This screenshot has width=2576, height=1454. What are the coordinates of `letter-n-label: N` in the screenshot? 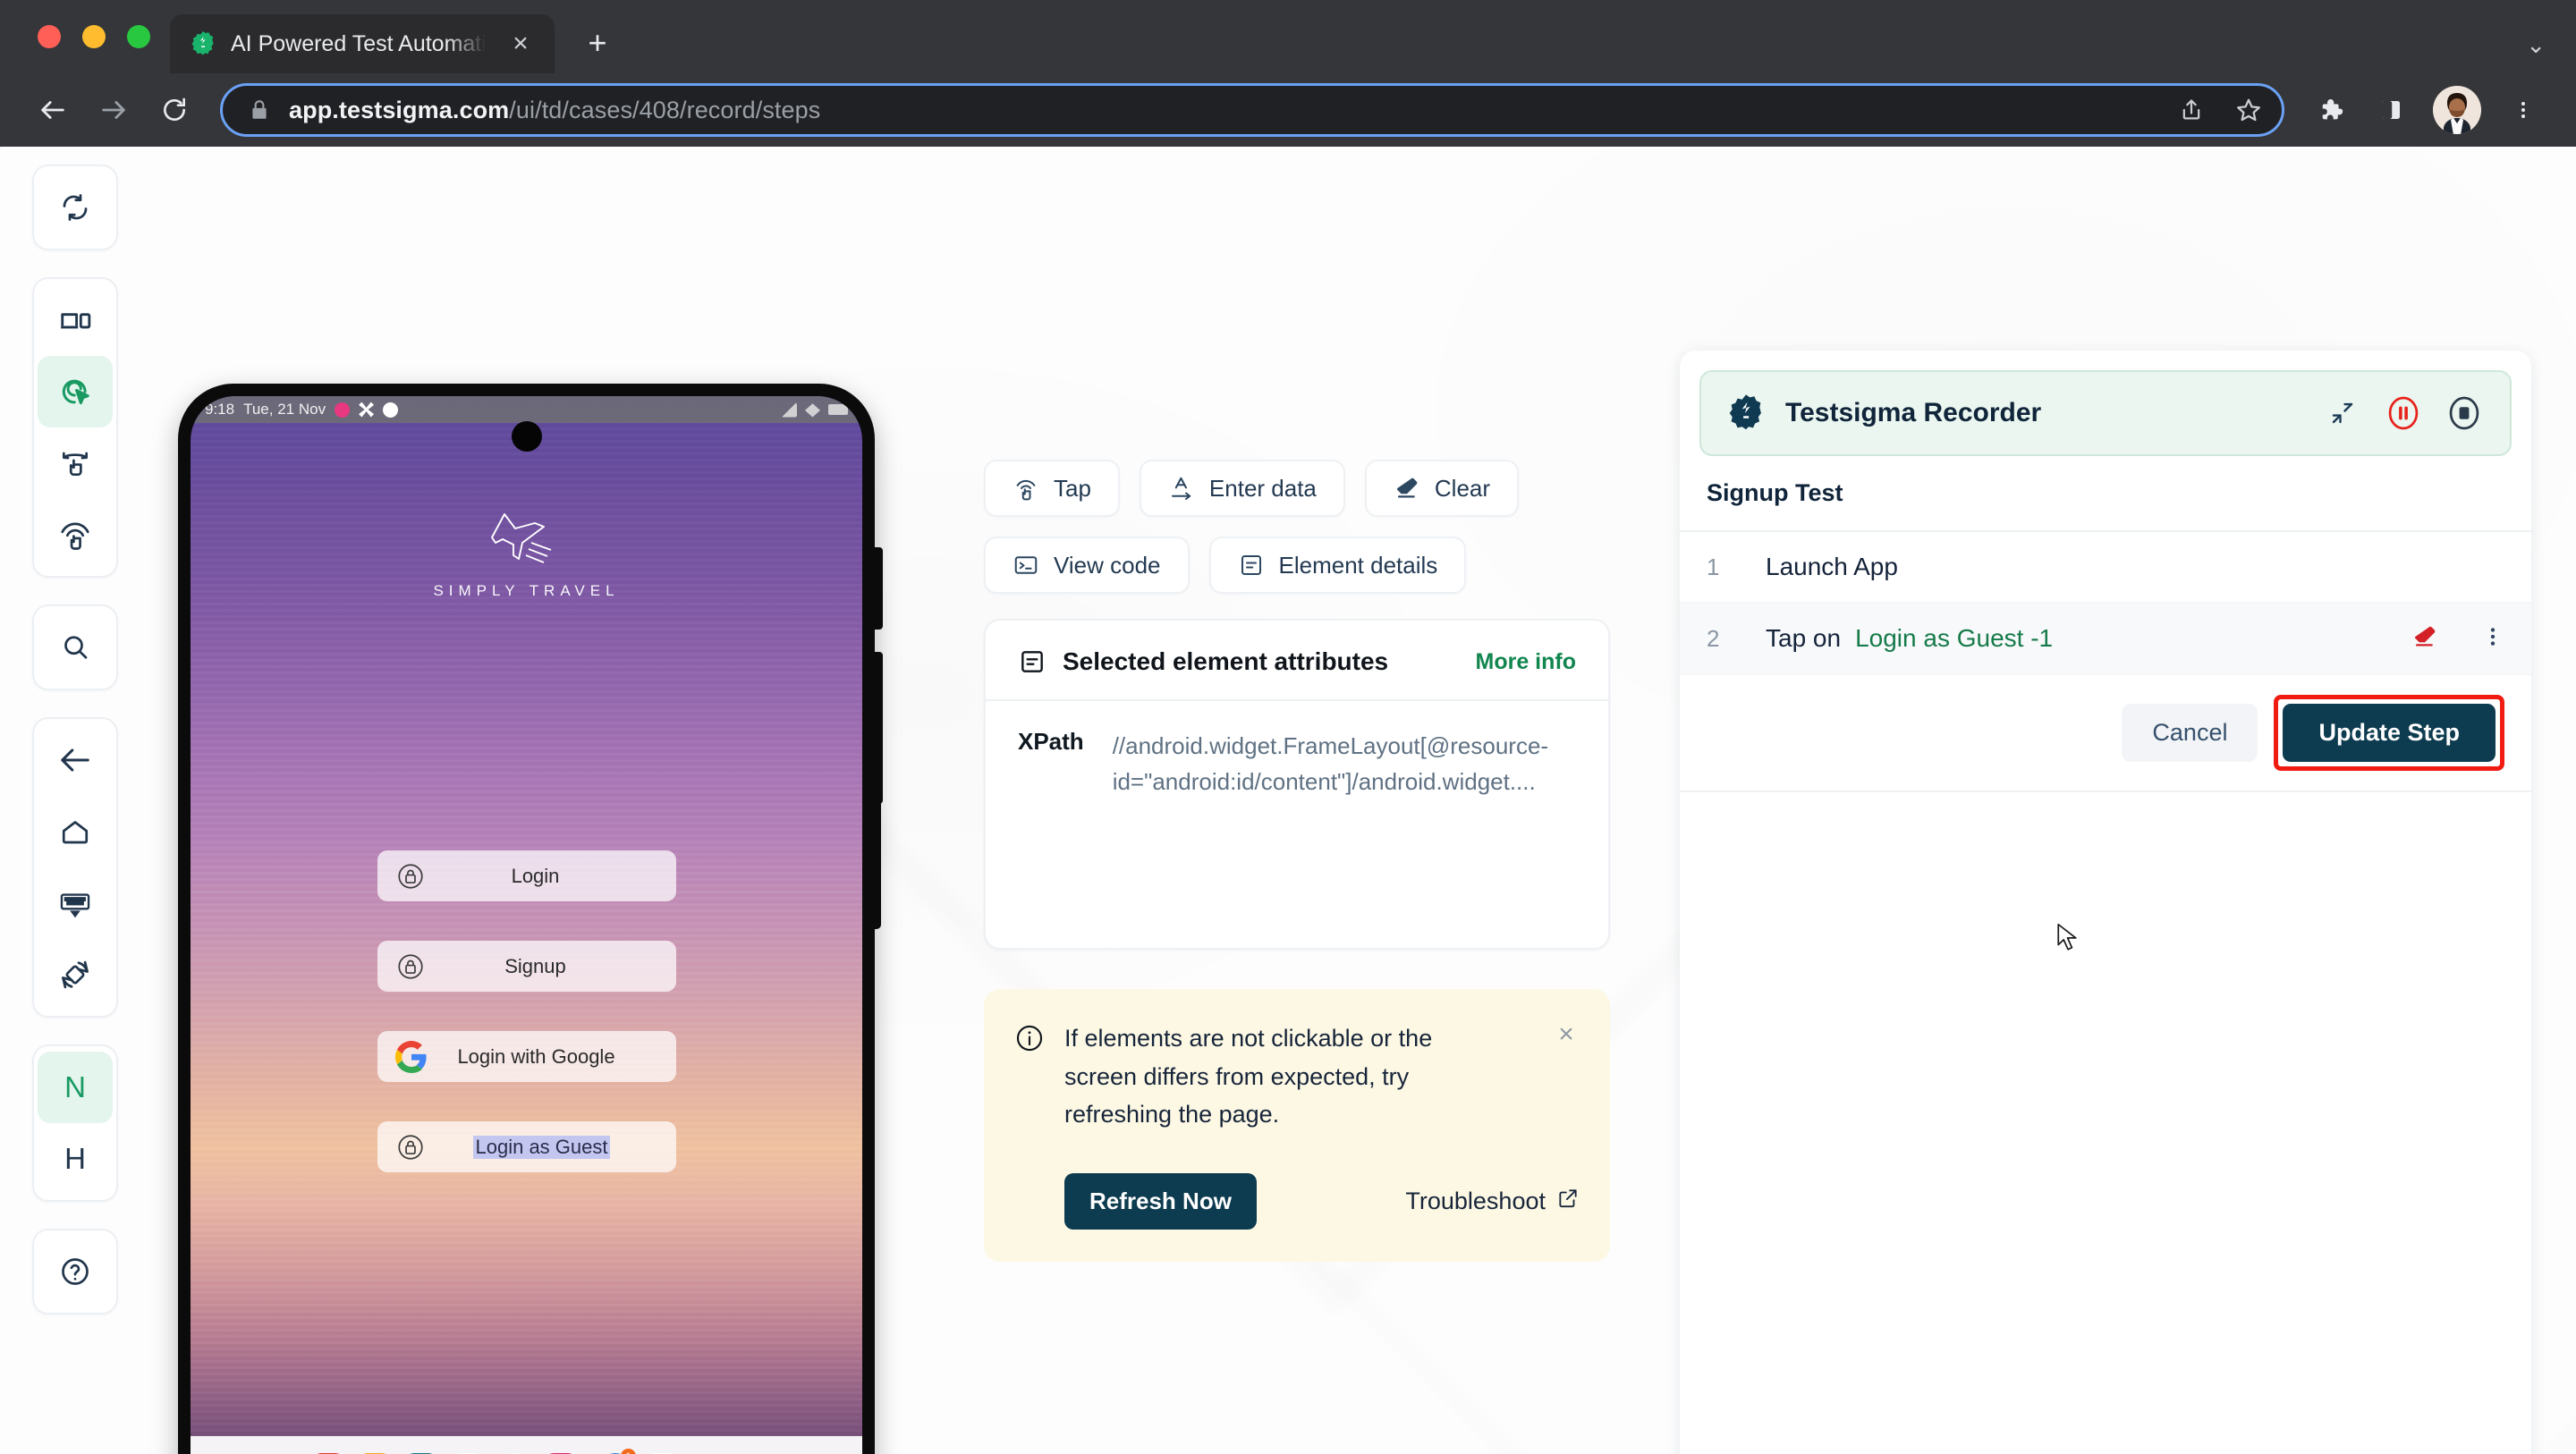 It's located at (75, 1087).